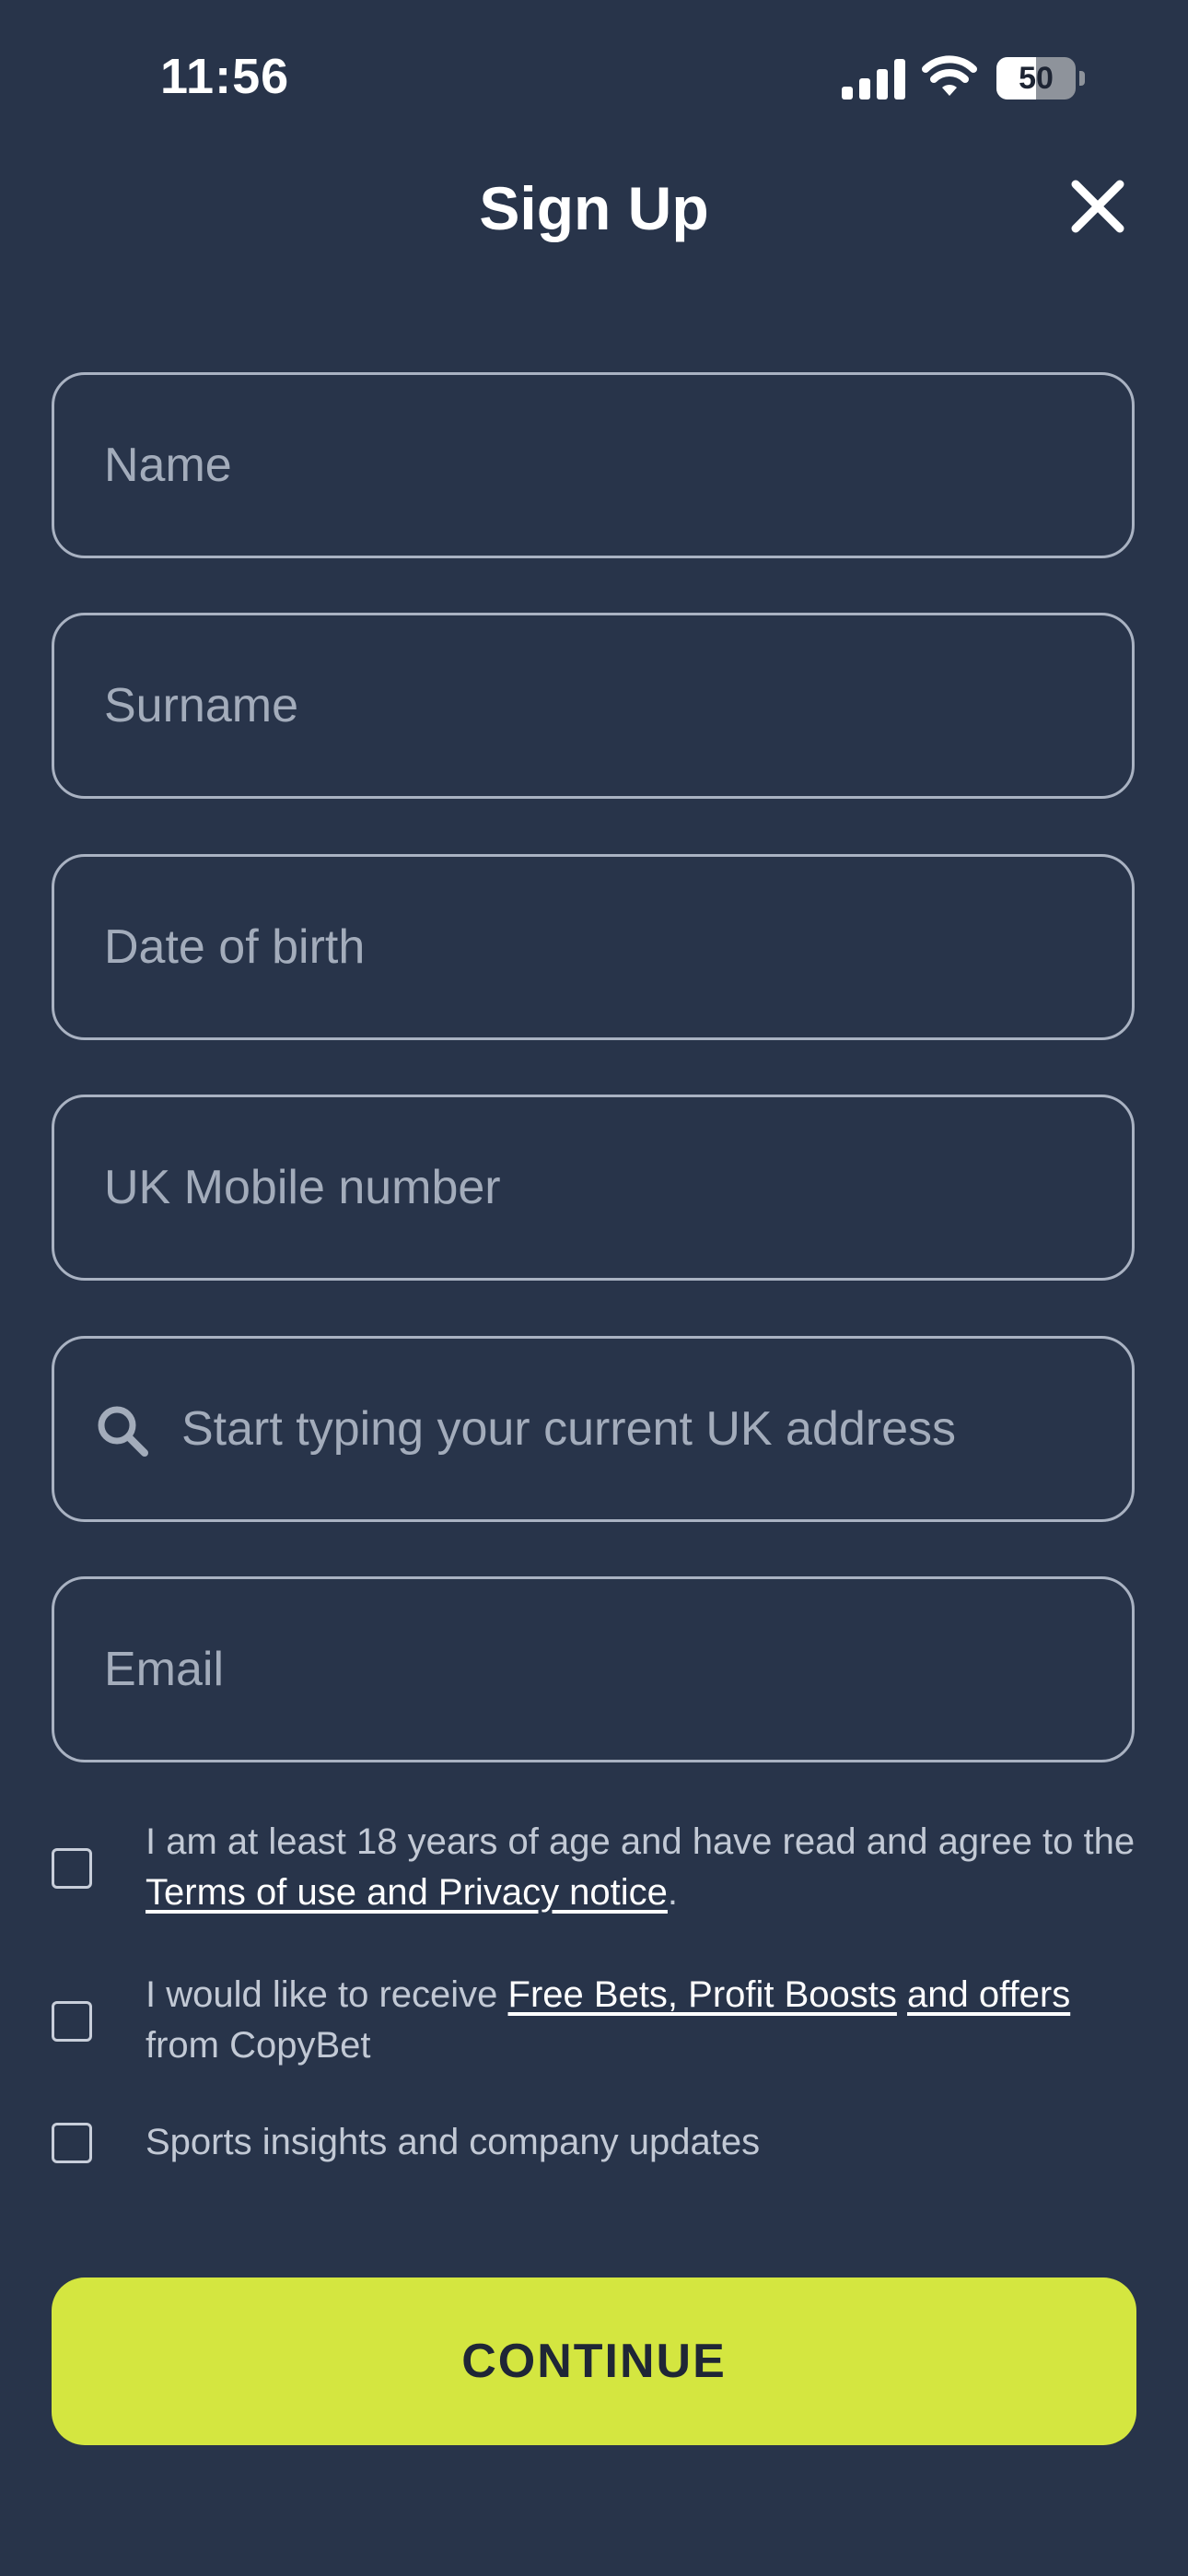 This screenshot has height=2576, width=1188. I want to click on address-field, so click(593, 1429).